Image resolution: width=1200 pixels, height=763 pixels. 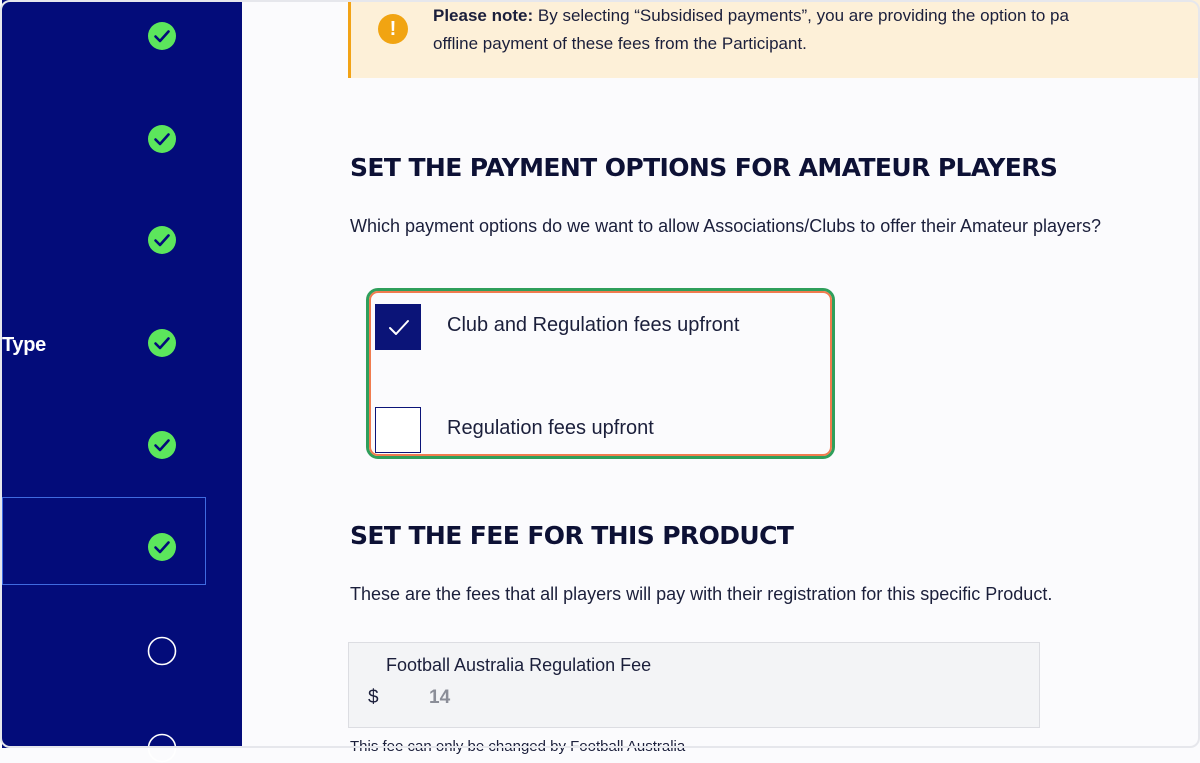 What do you see at coordinates (550, 428) in the screenshot?
I see `option-label: Regulation fees upfront` at bounding box center [550, 428].